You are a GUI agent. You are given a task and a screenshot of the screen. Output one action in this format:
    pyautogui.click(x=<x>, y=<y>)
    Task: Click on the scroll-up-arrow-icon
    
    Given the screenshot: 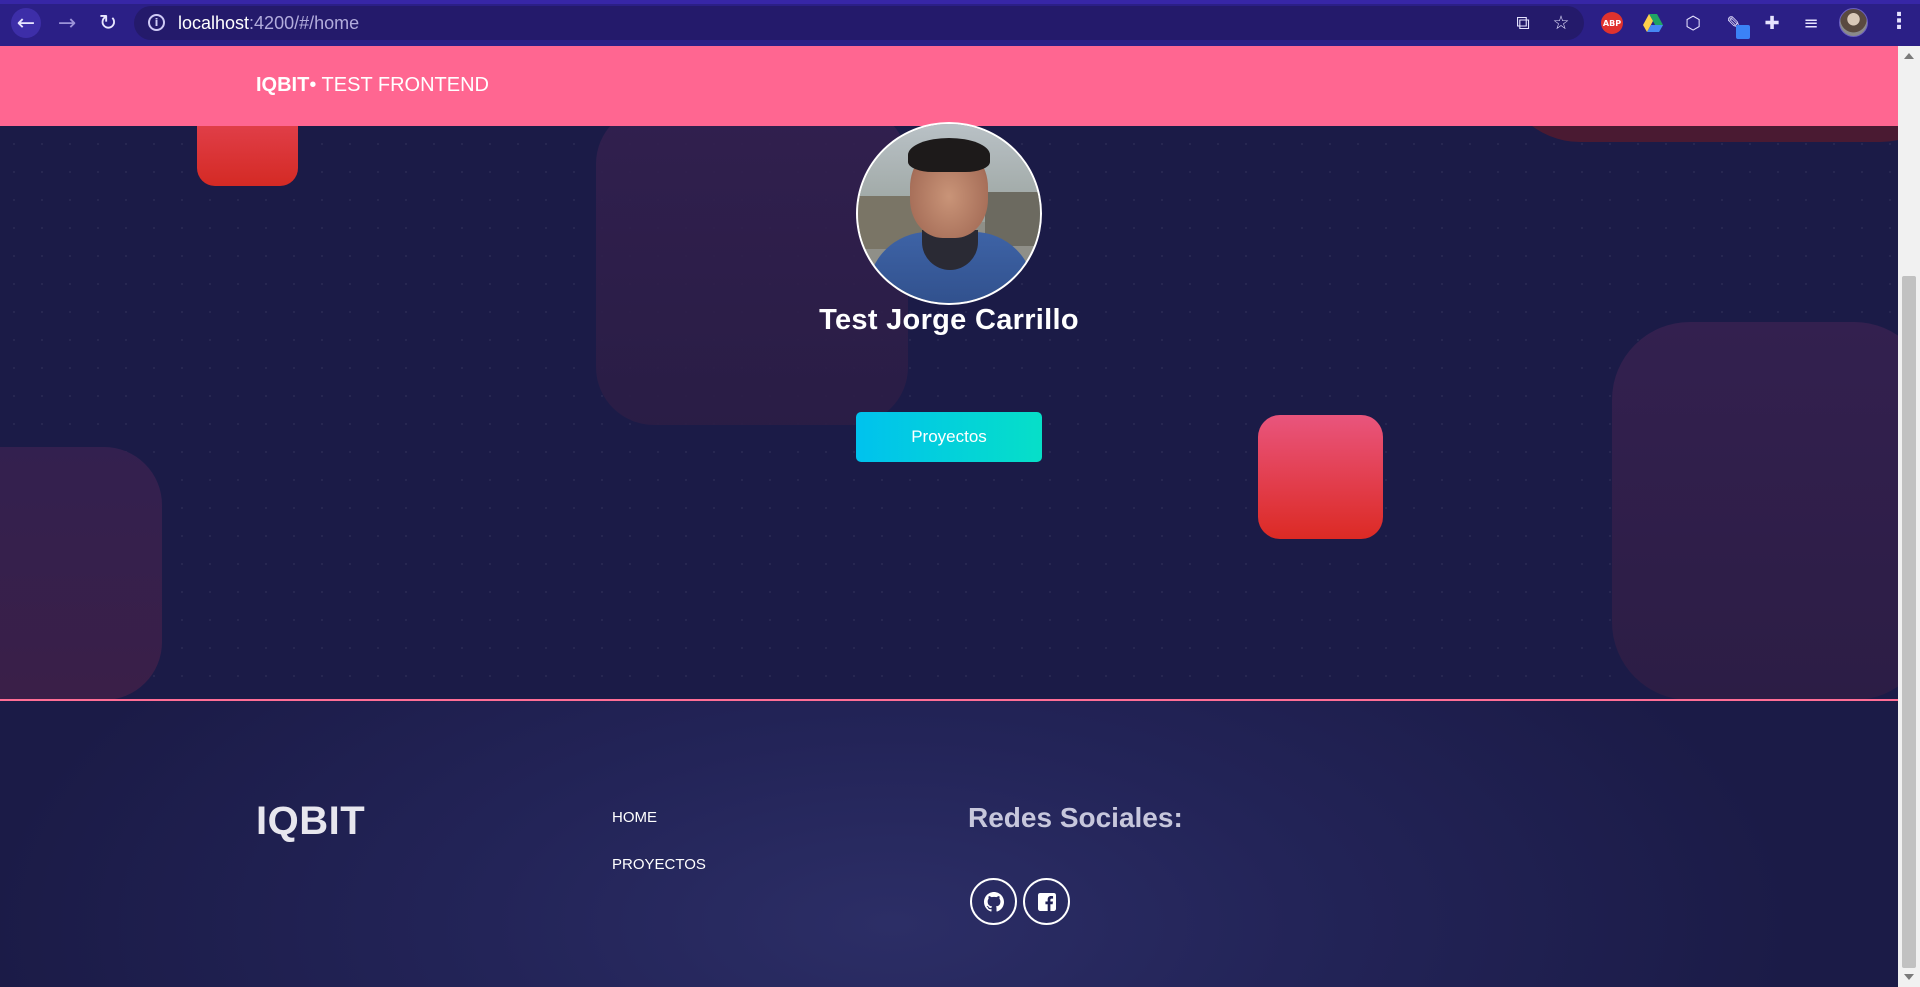 What is the action you would take?
    pyautogui.click(x=1909, y=56)
    